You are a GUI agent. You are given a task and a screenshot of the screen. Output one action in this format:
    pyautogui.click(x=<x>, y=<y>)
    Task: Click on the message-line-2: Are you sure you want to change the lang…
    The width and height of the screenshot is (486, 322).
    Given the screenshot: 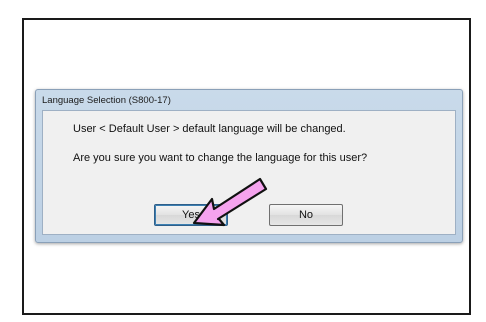 What is the action you would take?
    pyautogui.click(x=220, y=158)
    